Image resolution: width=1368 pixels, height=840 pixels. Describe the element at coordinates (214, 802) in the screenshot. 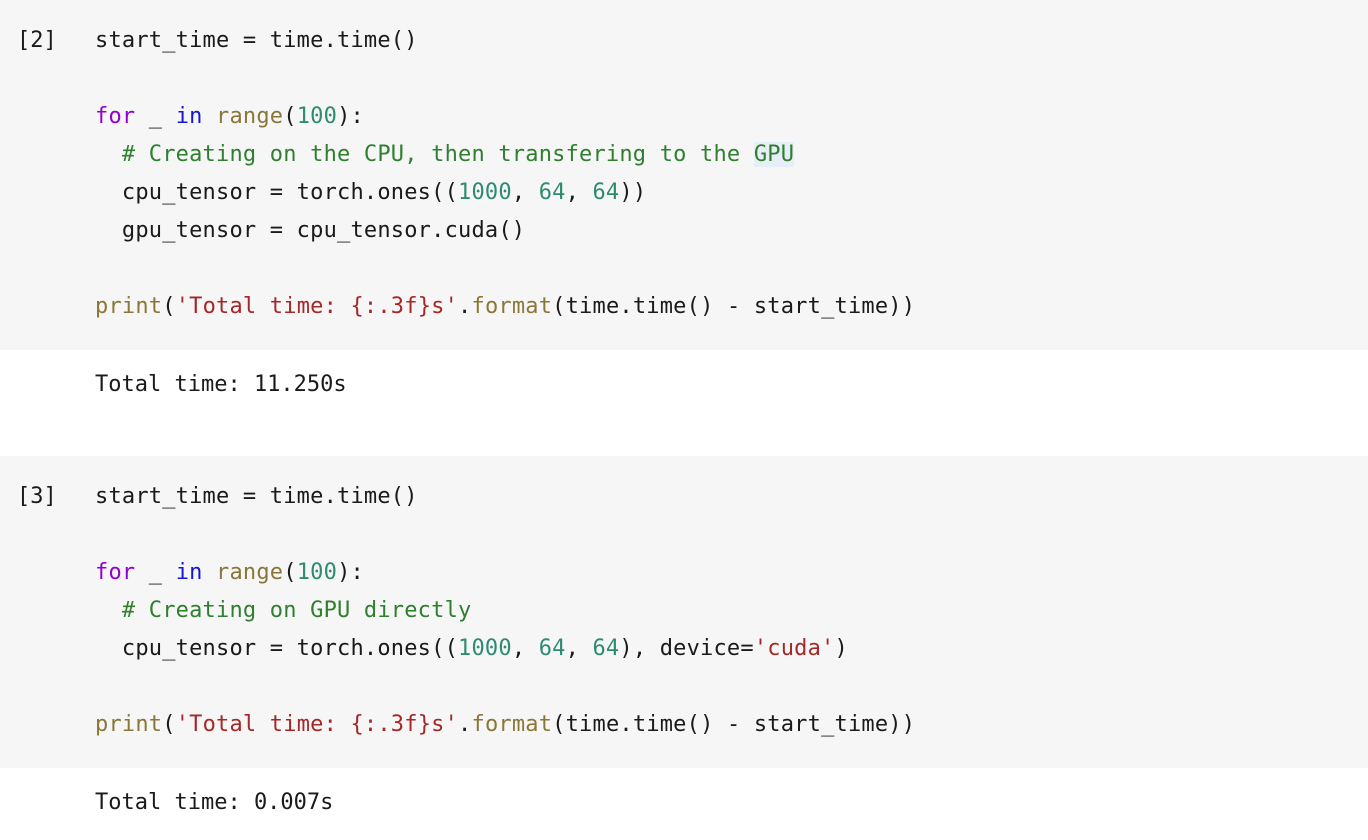

I see `output-text: Total time: 0.007s` at that location.